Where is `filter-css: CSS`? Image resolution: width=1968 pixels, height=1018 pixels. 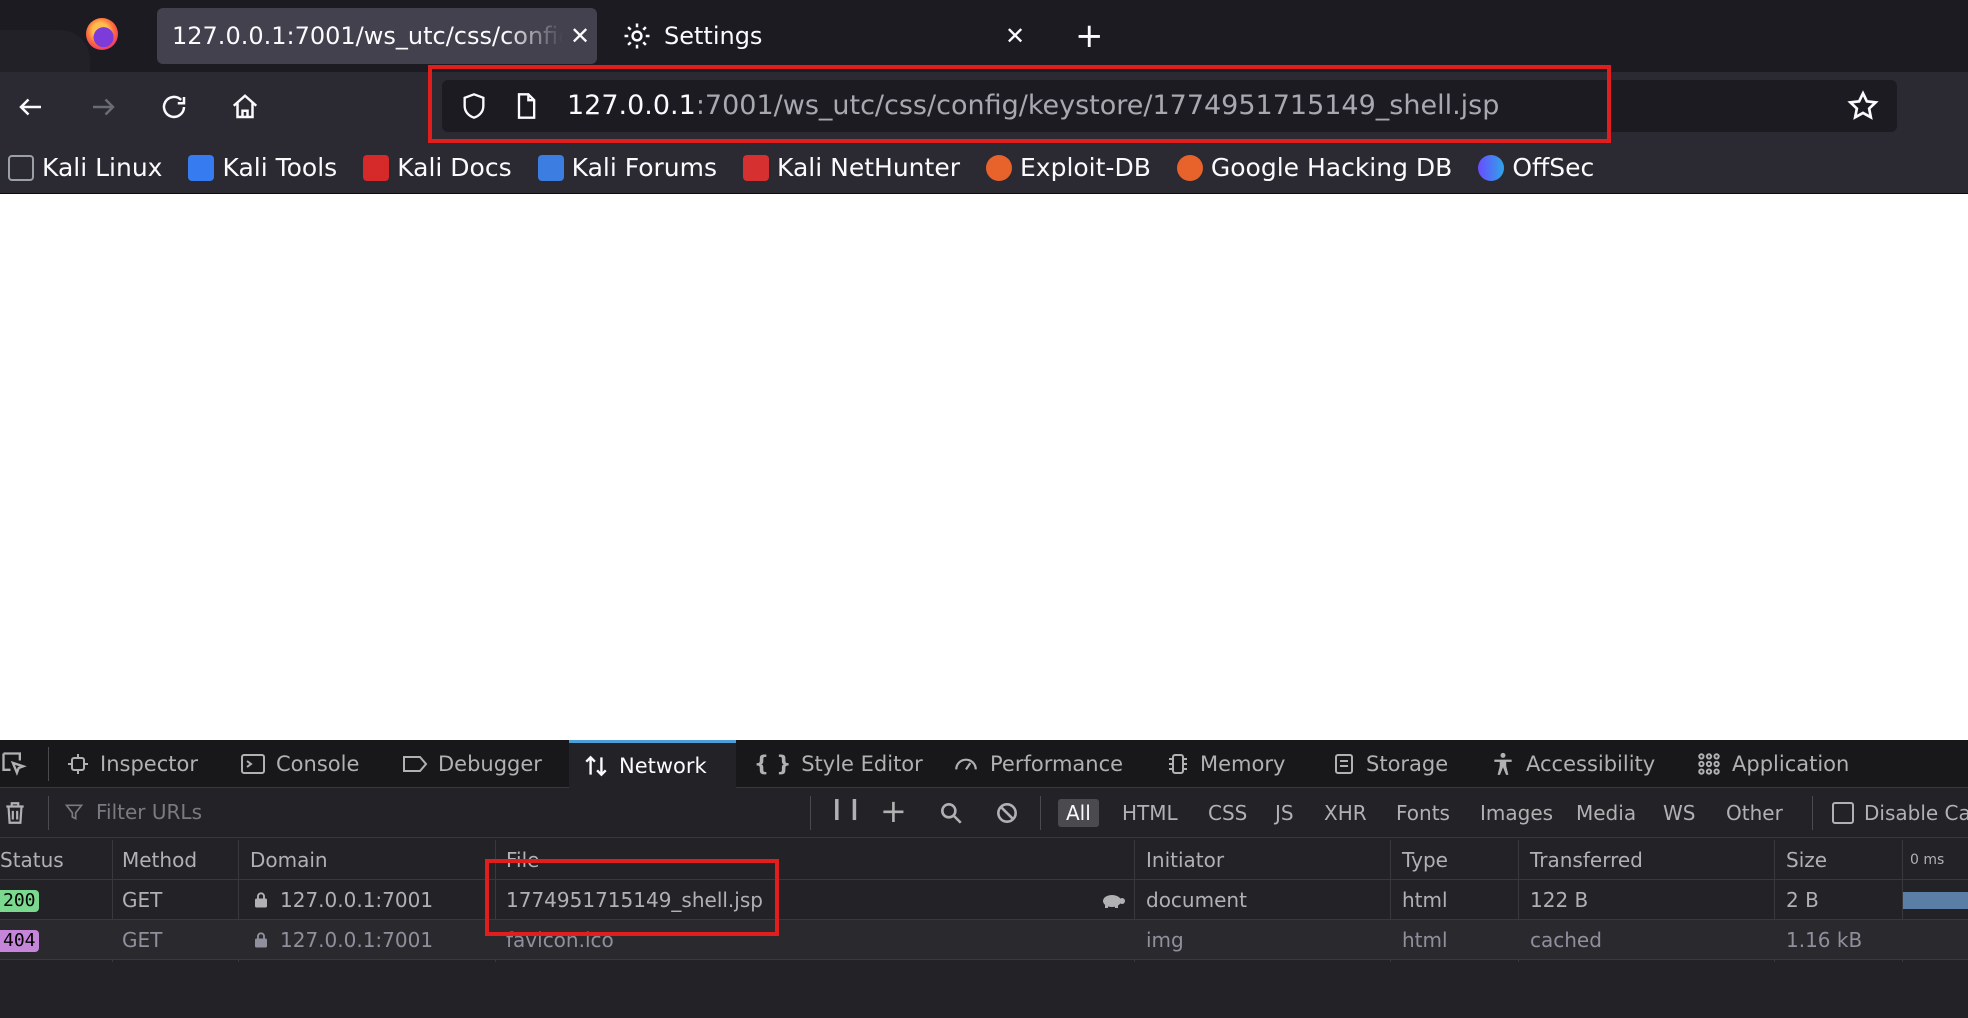 filter-css: CSS is located at coordinates (1227, 813).